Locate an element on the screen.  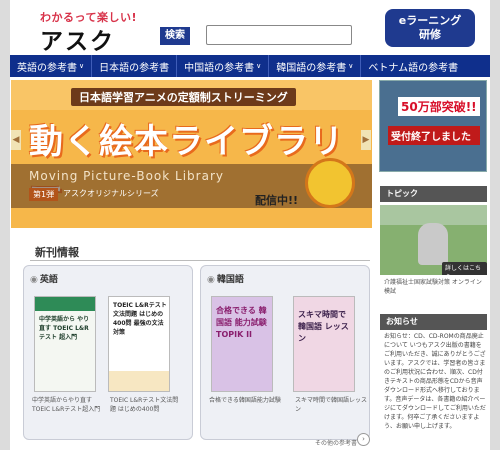
nav-item-vietnamese: ベトナム語の参考書 is located at coordinates (413, 66).